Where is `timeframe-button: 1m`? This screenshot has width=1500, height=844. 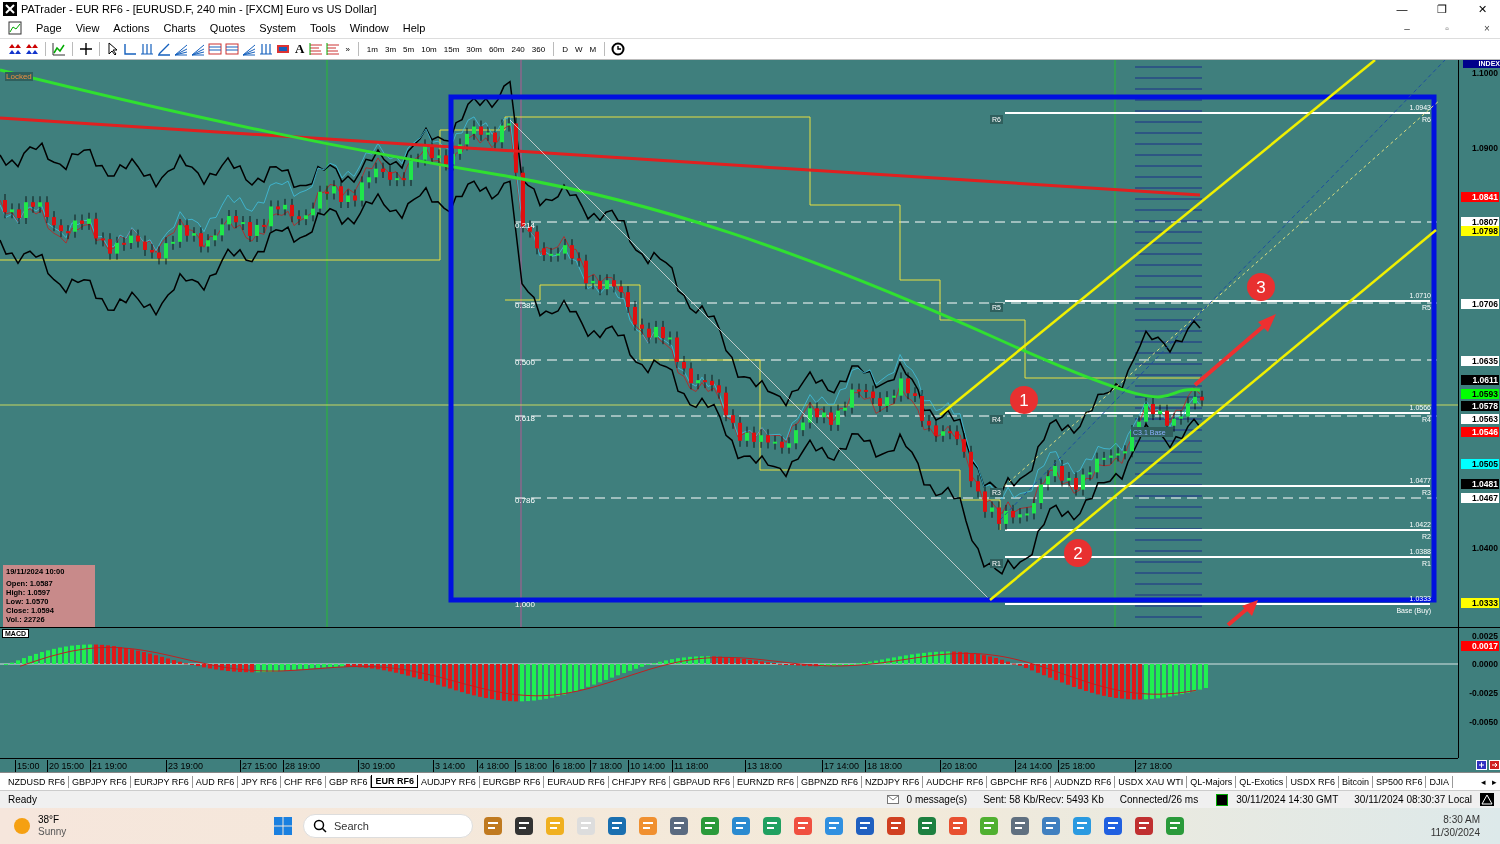
timeframe-button: 1m is located at coordinates (372, 49).